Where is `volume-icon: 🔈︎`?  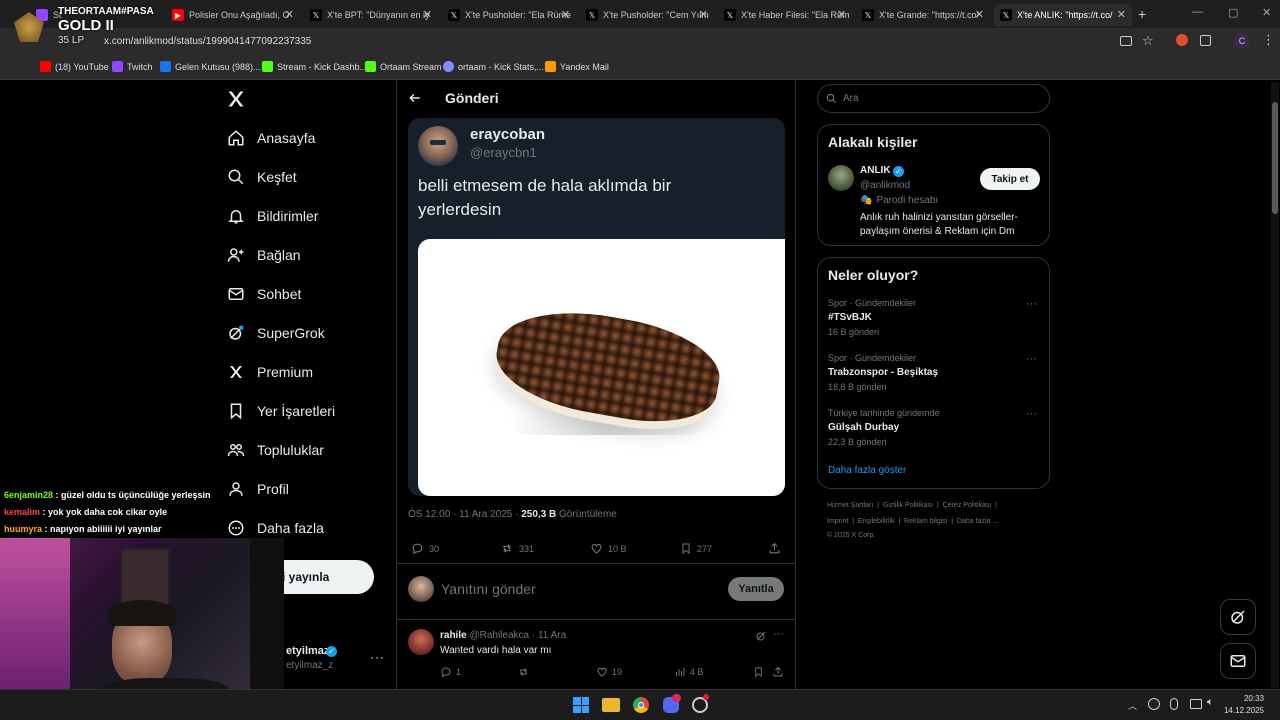 volume-icon: 🔈︎ is located at coordinates (1210, 702).